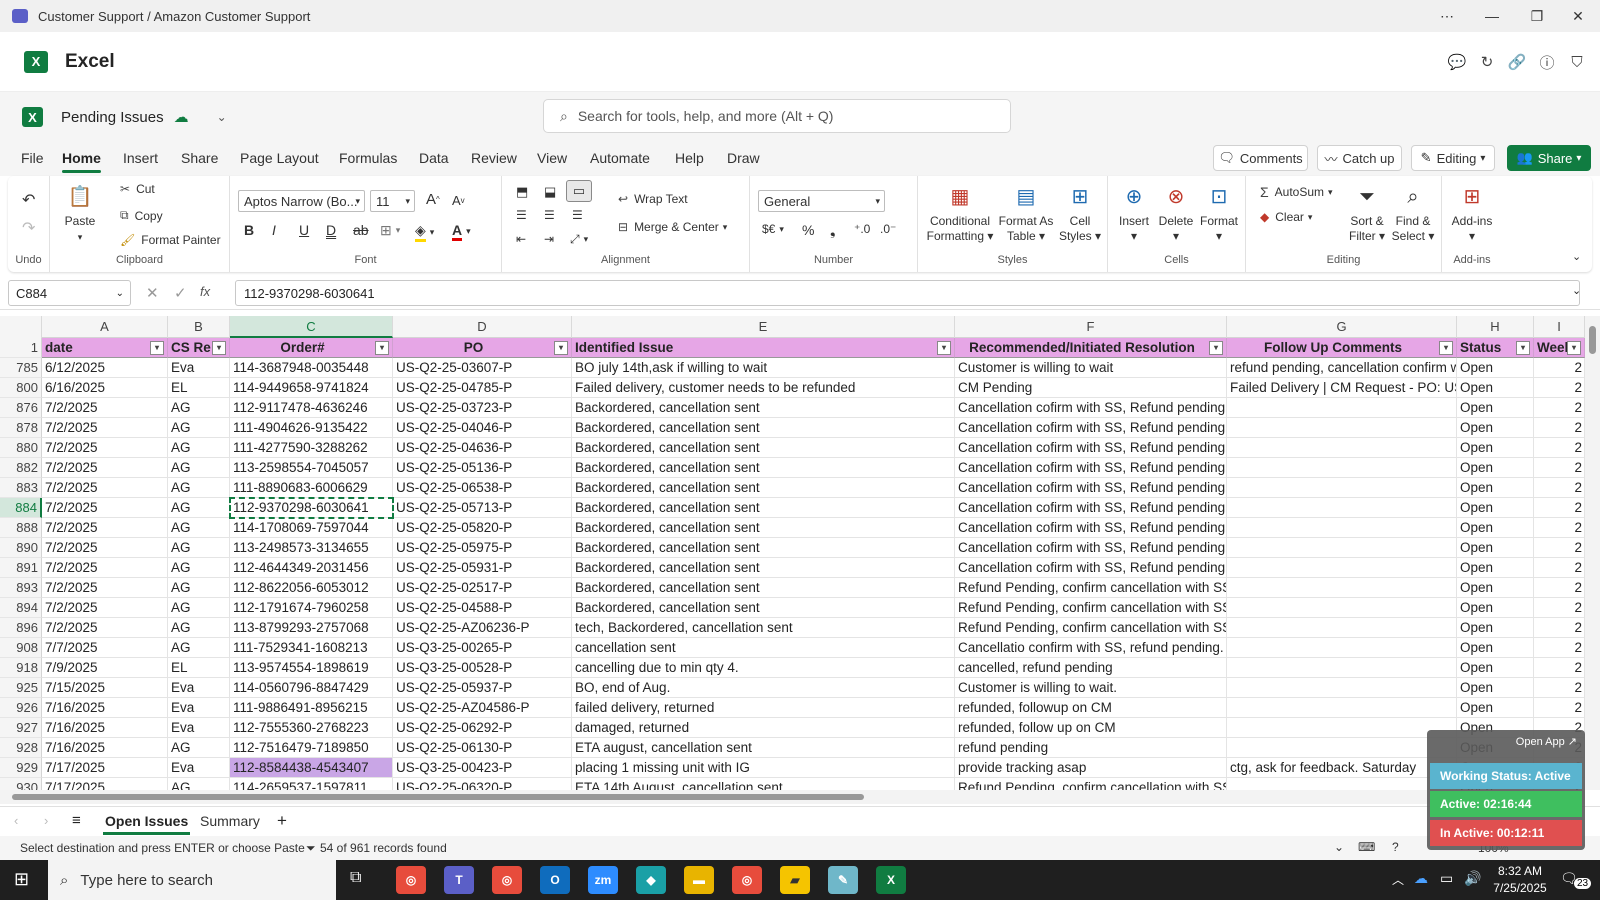 This screenshot has width=1600, height=900. I want to click on cell-order-number: 112-8584438-4543407, so click(311, 768).